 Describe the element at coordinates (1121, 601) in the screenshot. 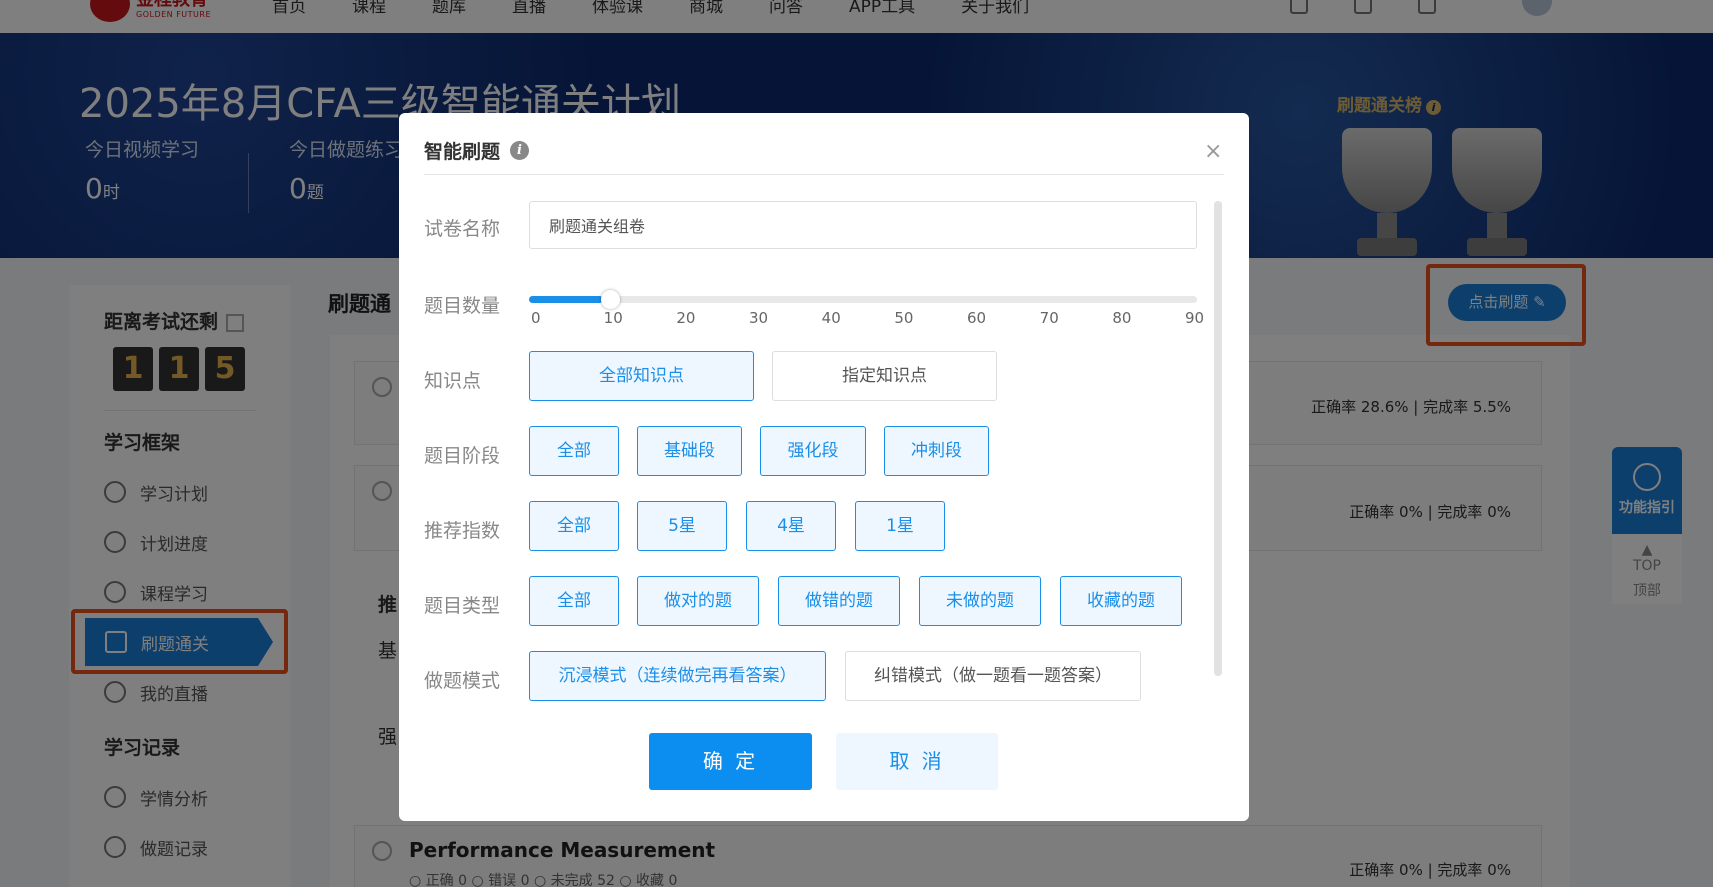

I see `type-option-favorite: 收藏的题` at that location.